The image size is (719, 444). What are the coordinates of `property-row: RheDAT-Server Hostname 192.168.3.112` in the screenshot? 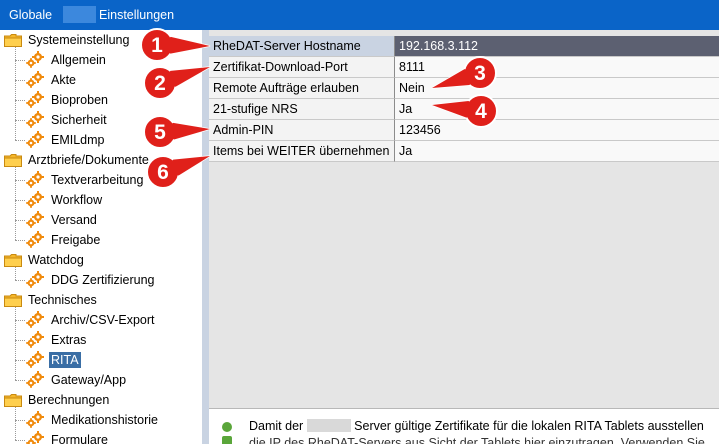 It's located at (464, 46).